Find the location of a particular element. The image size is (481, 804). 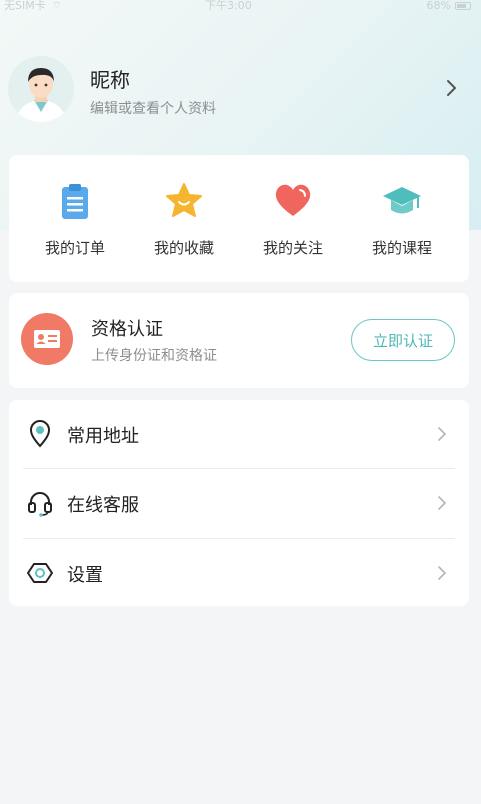

certify-now-button: 立即认证 is located at coordinates (403, 340).